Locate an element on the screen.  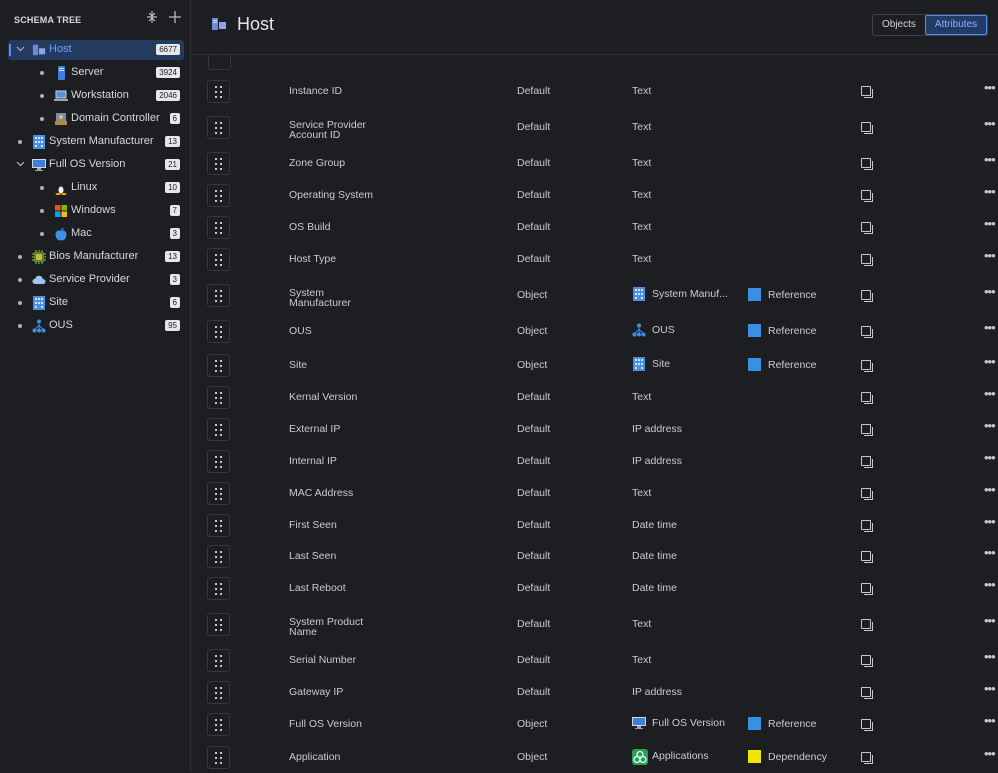
attribute-name: SystemManufacturer is located at coordinates (320, 298).